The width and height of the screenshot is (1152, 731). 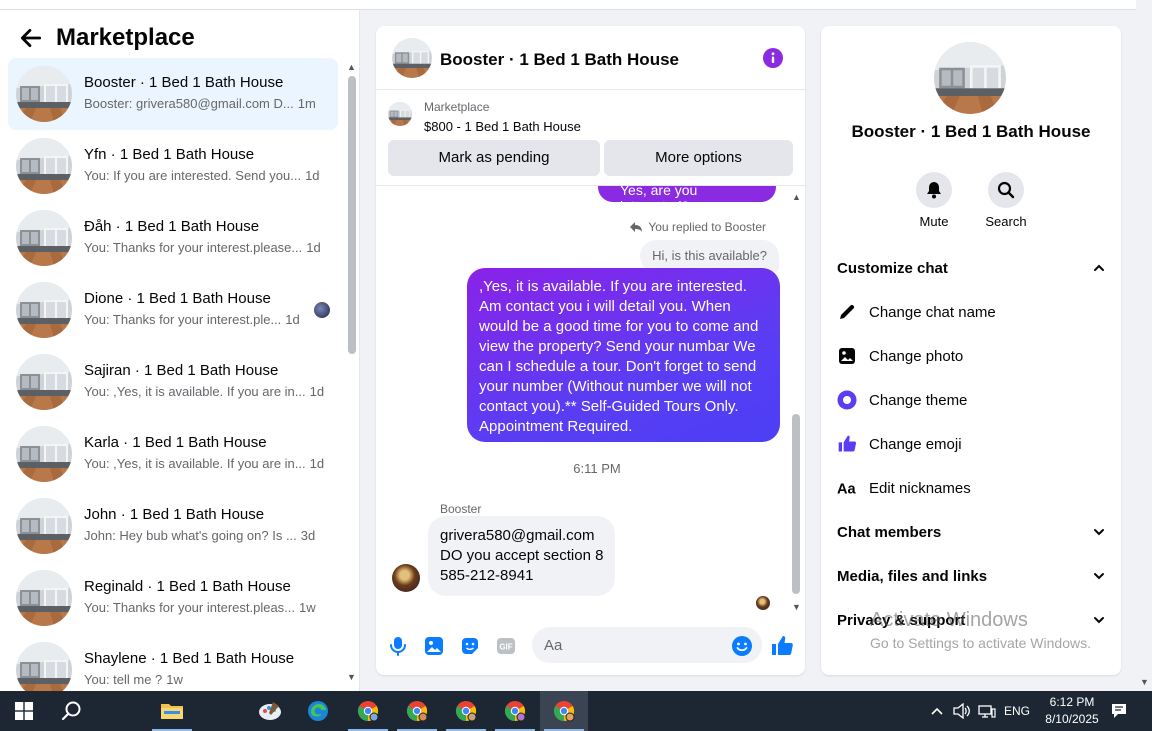 I want to click on reply-label: You replied to Booster, so click(x=707, y=227).